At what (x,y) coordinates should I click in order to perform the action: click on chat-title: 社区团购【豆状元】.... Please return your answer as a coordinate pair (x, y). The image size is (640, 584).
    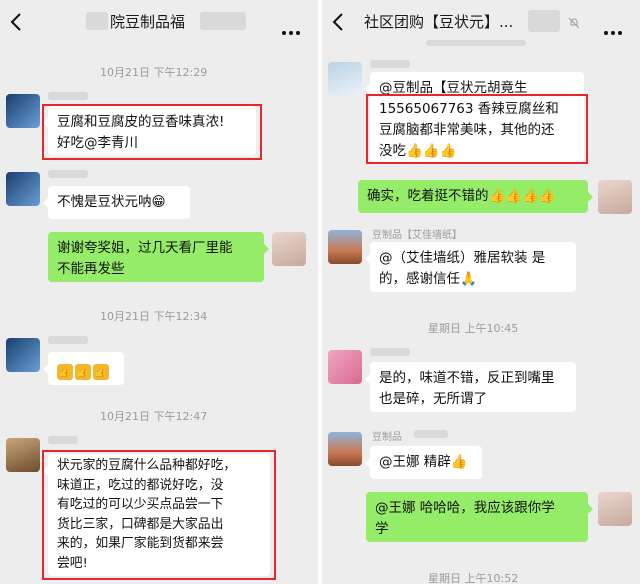
    Looking at the image, I should click on (439, 22).